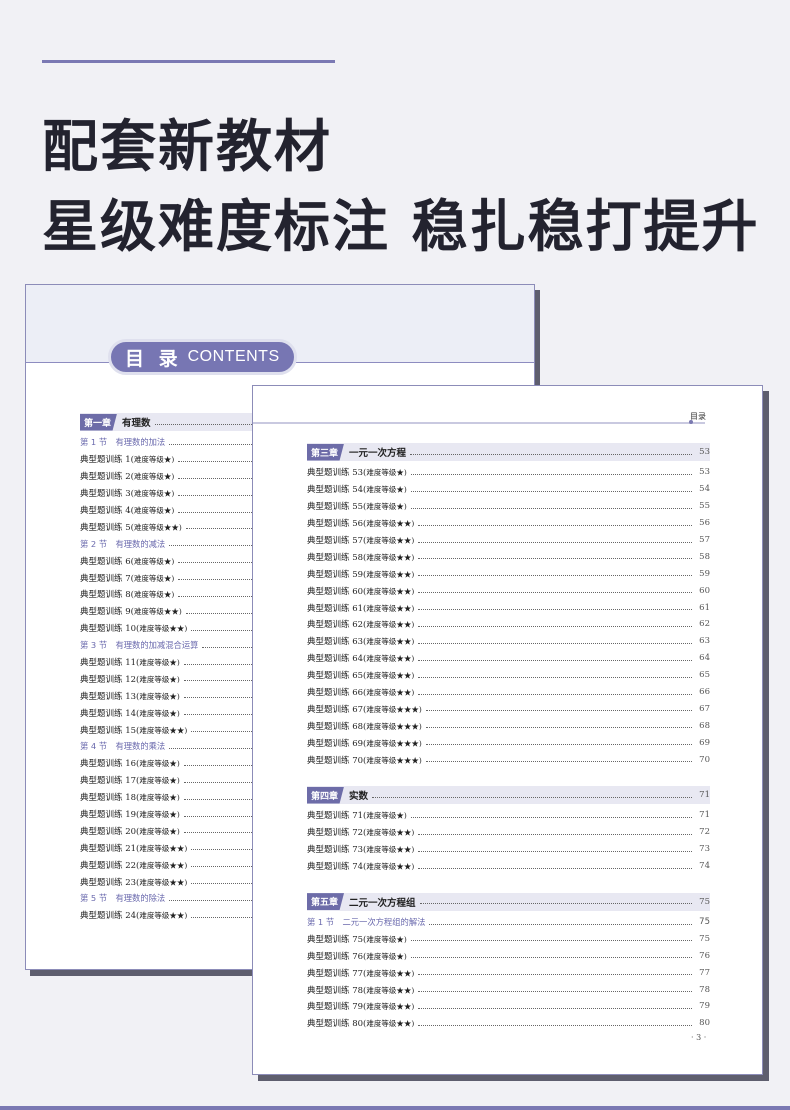 The width and height of the screenshot is (790, 1110). Describe the element at coordinates (358, 506) in the screenshot. I see `item-label-wrap: 典型题训练 55(难度等级★)` at that location.